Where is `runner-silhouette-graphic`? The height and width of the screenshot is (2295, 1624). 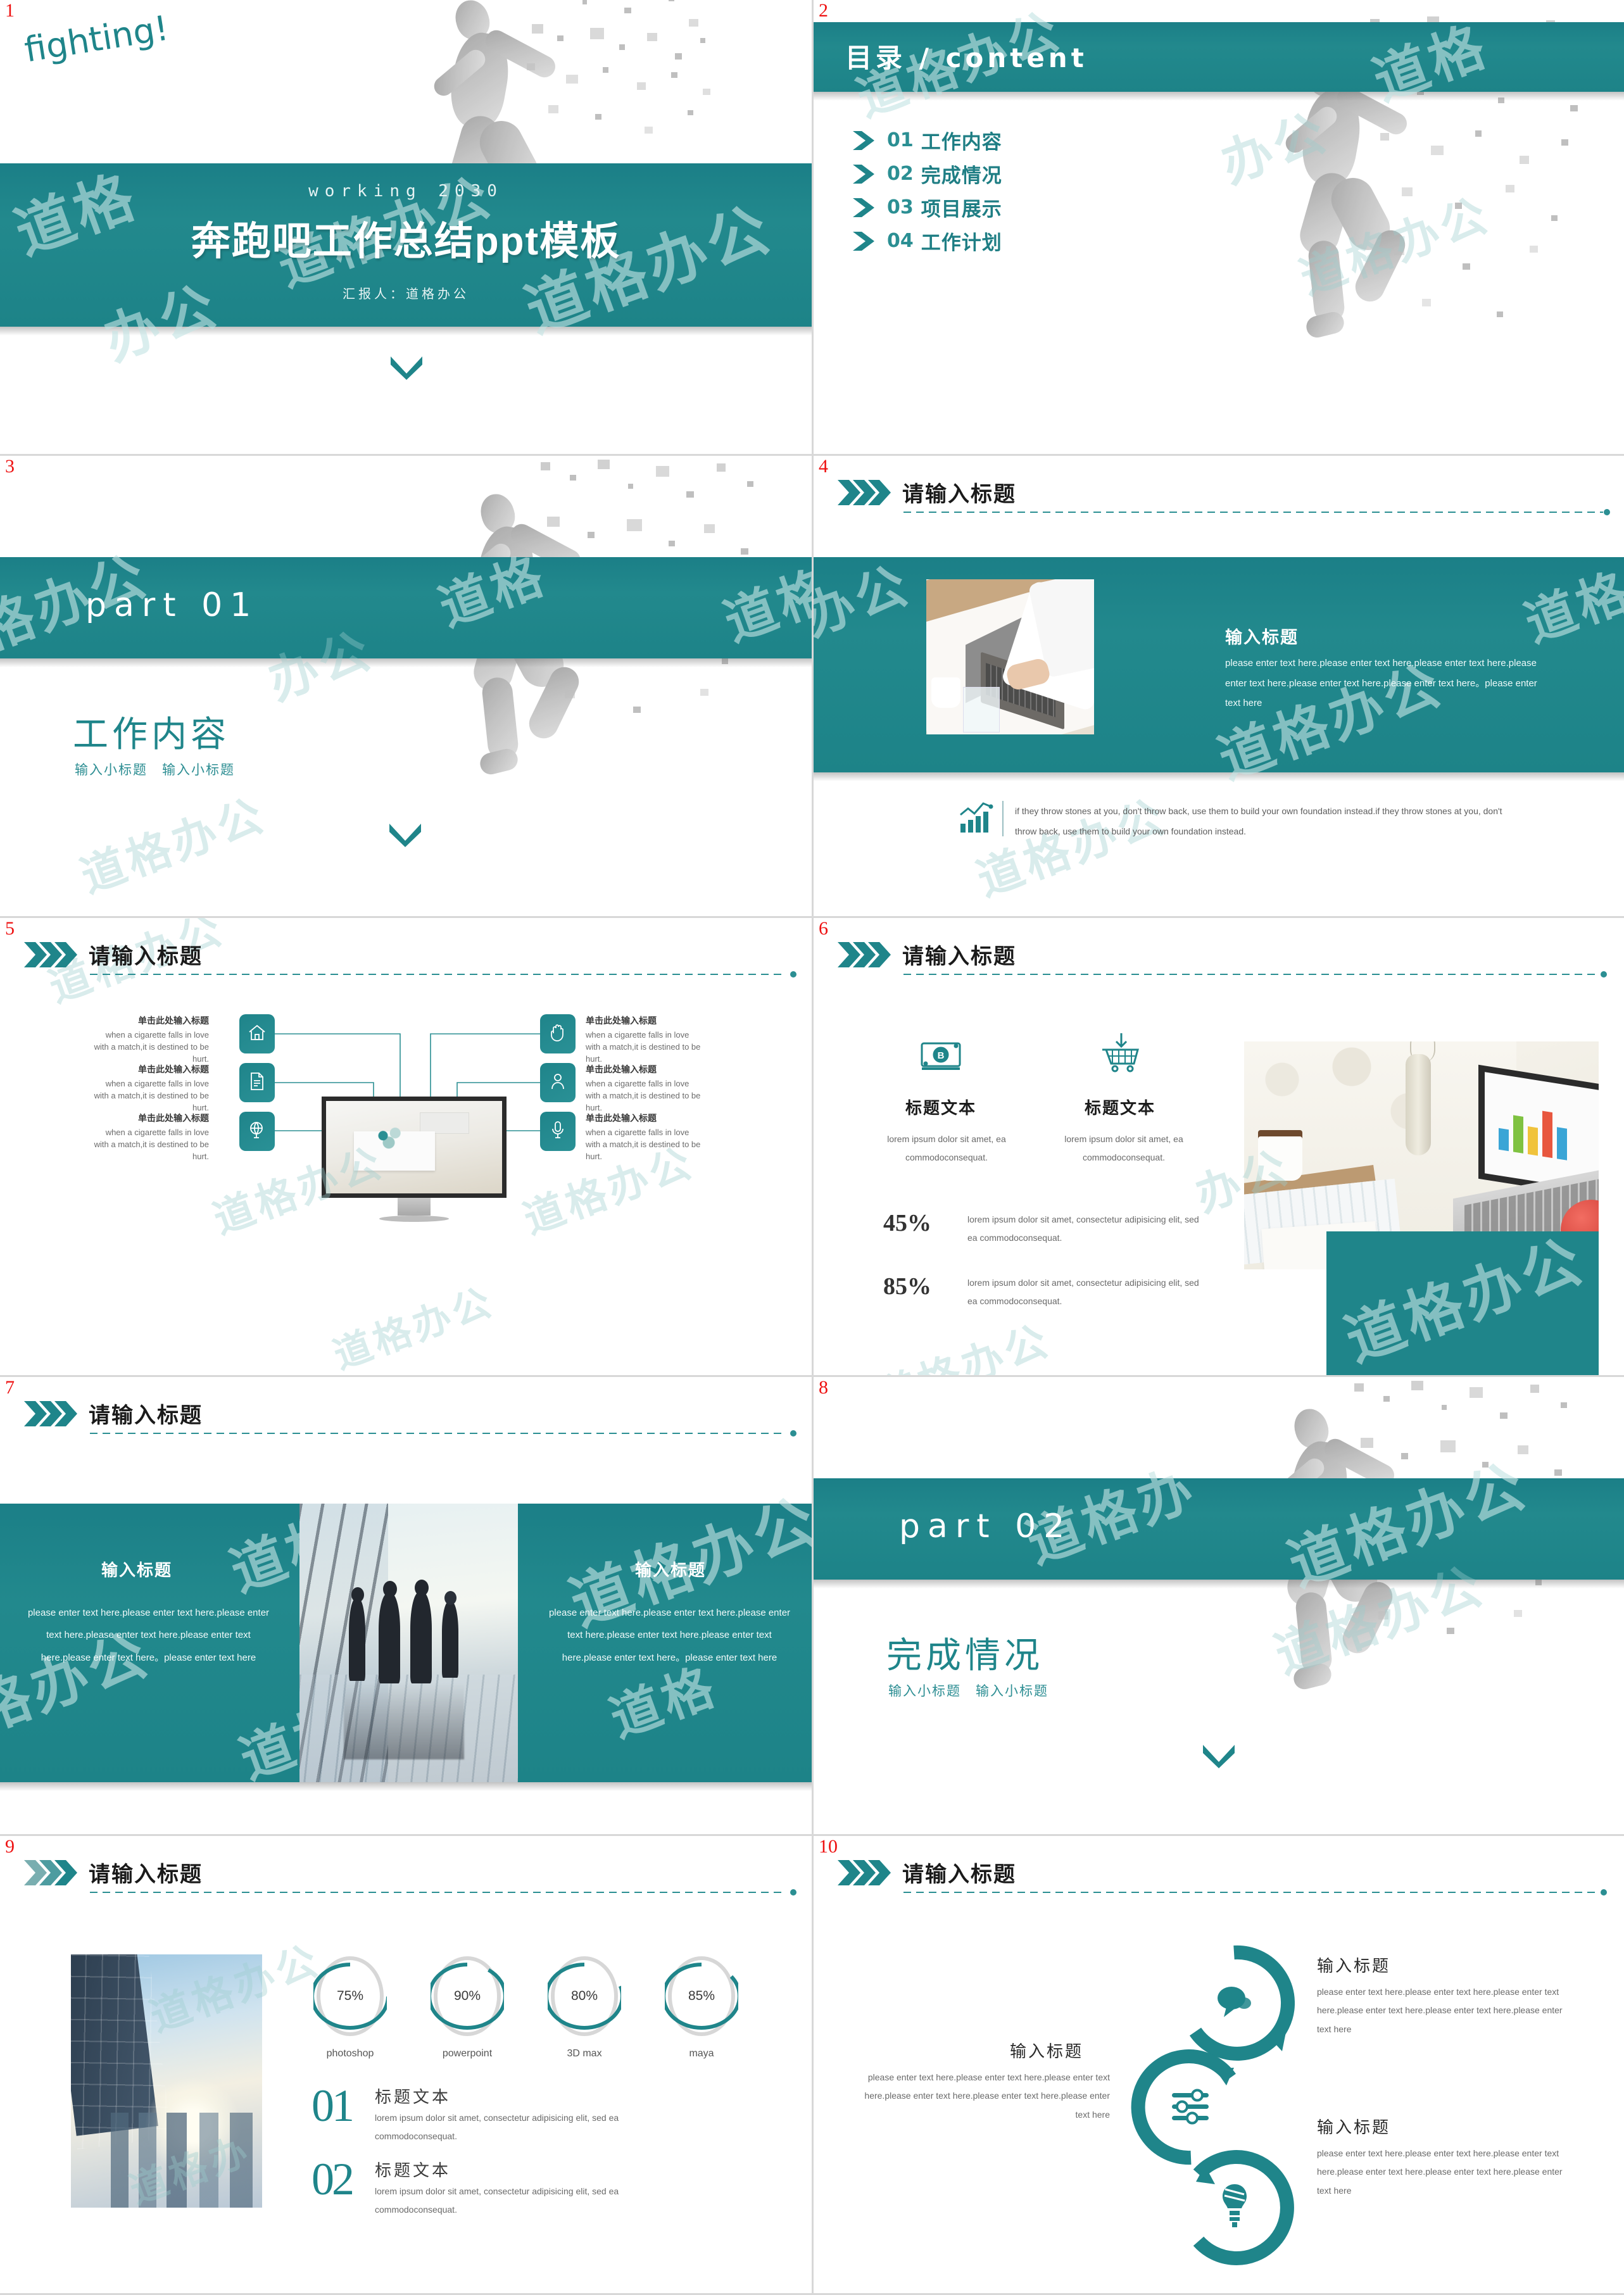 runner-silhouette-graphic is located at coordinates (582, 663).